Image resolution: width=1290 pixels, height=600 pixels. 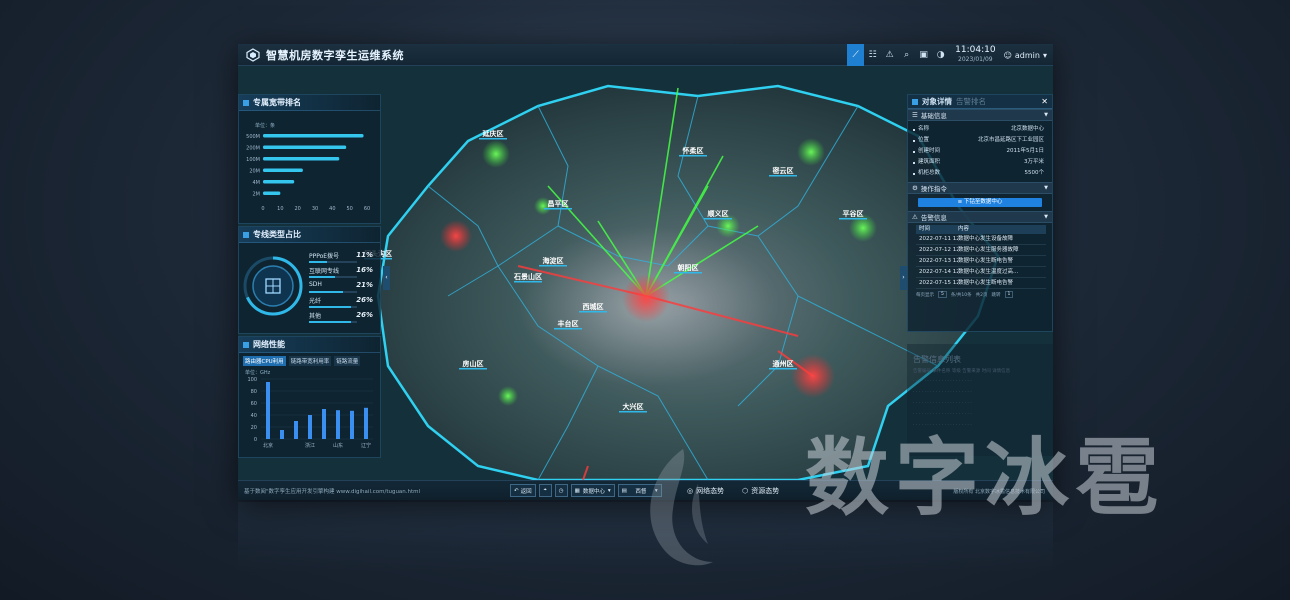 What do you see at coordinates (981, 239) in the screenshot?
I see `table-row: 2022-07-11 12:0...数据中心发生设备故障` at bounding box center [981, 239].